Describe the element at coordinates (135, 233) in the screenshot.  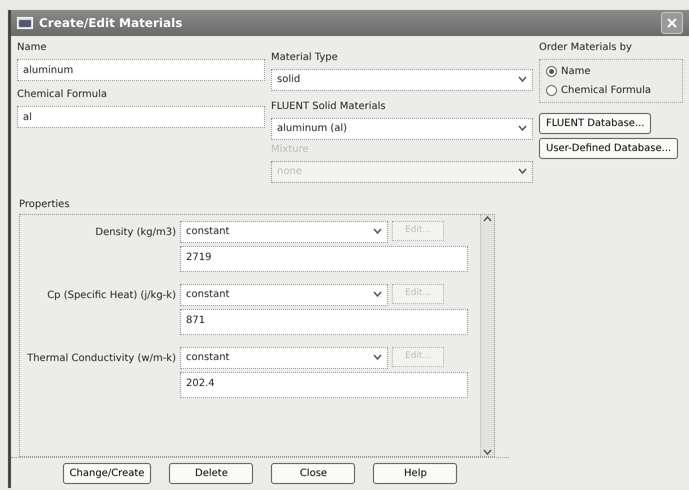
I see `property-label: Density (kg/m3)` at that location.